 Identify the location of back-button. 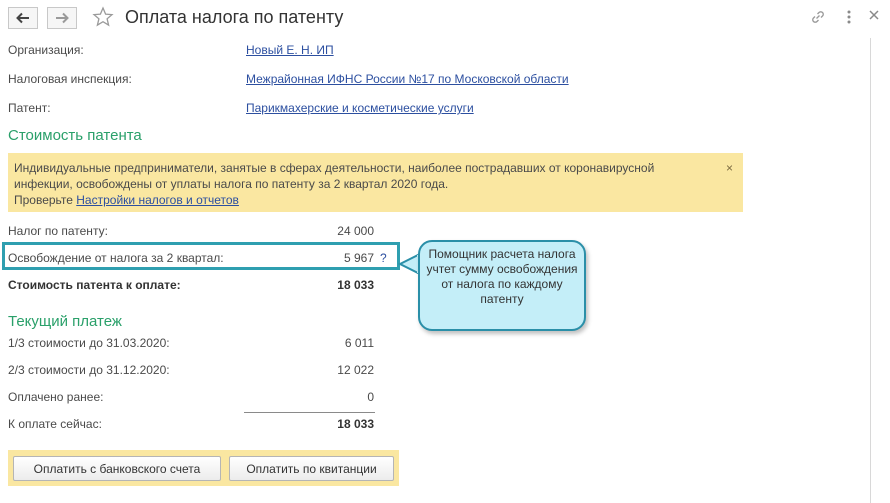
(23, 18).